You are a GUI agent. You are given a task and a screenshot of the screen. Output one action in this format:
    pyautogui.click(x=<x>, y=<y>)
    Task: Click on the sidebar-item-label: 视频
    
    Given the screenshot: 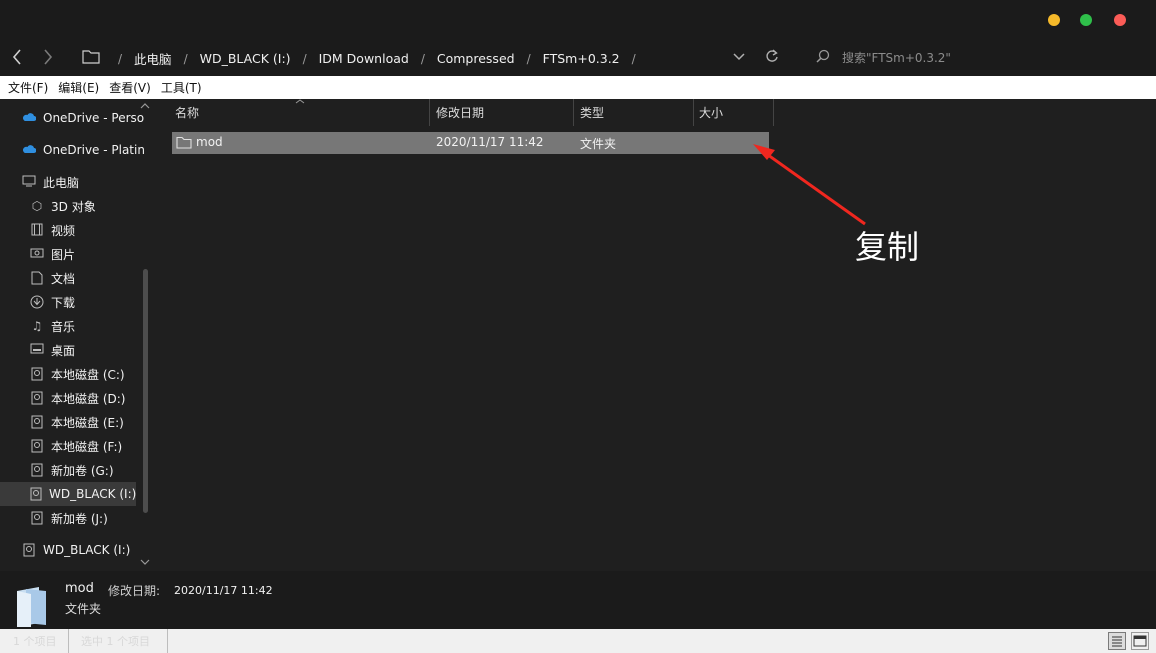 What is the action you would take?
    pyautogui.click(x=63, y=230)
    